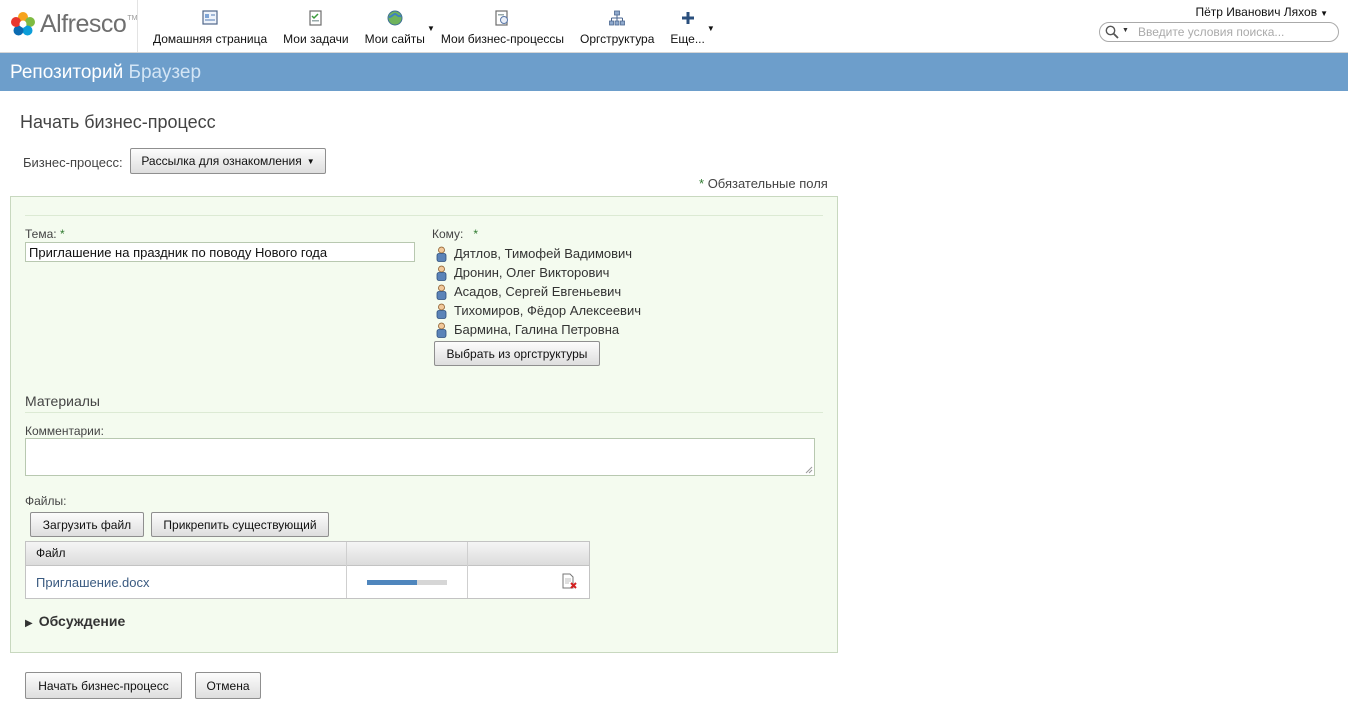  Describe the element at coordinates (210, 39) in the screenshot. I see `nav-label: Домашняя страница` at that location.